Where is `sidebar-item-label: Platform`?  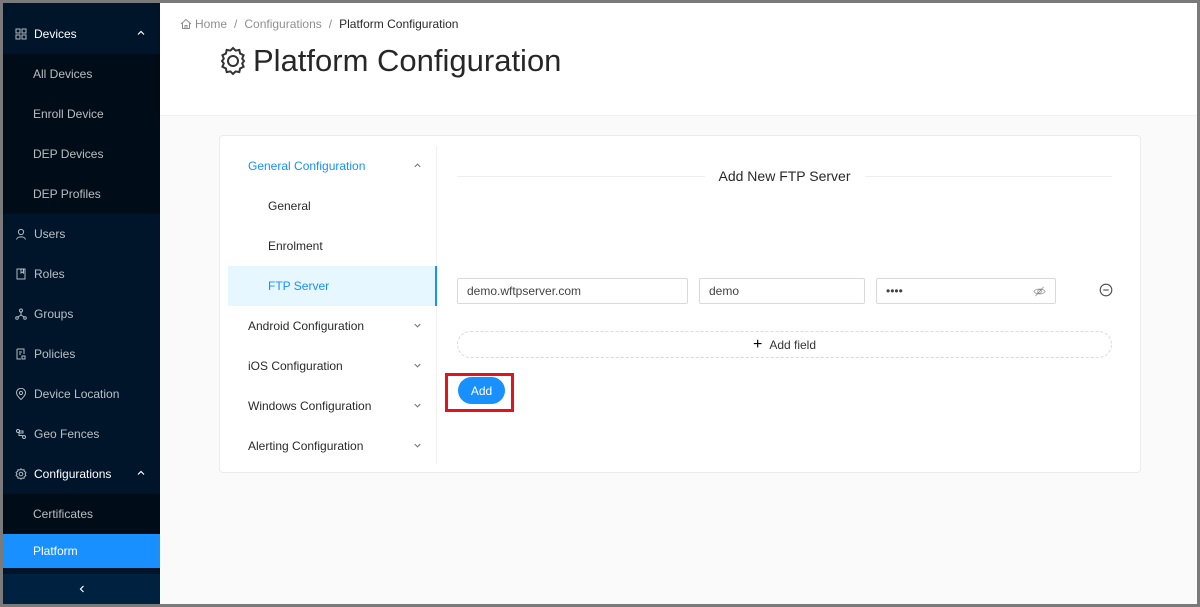 sidebar-item-label: Platform is located at coordinates (55, 551).